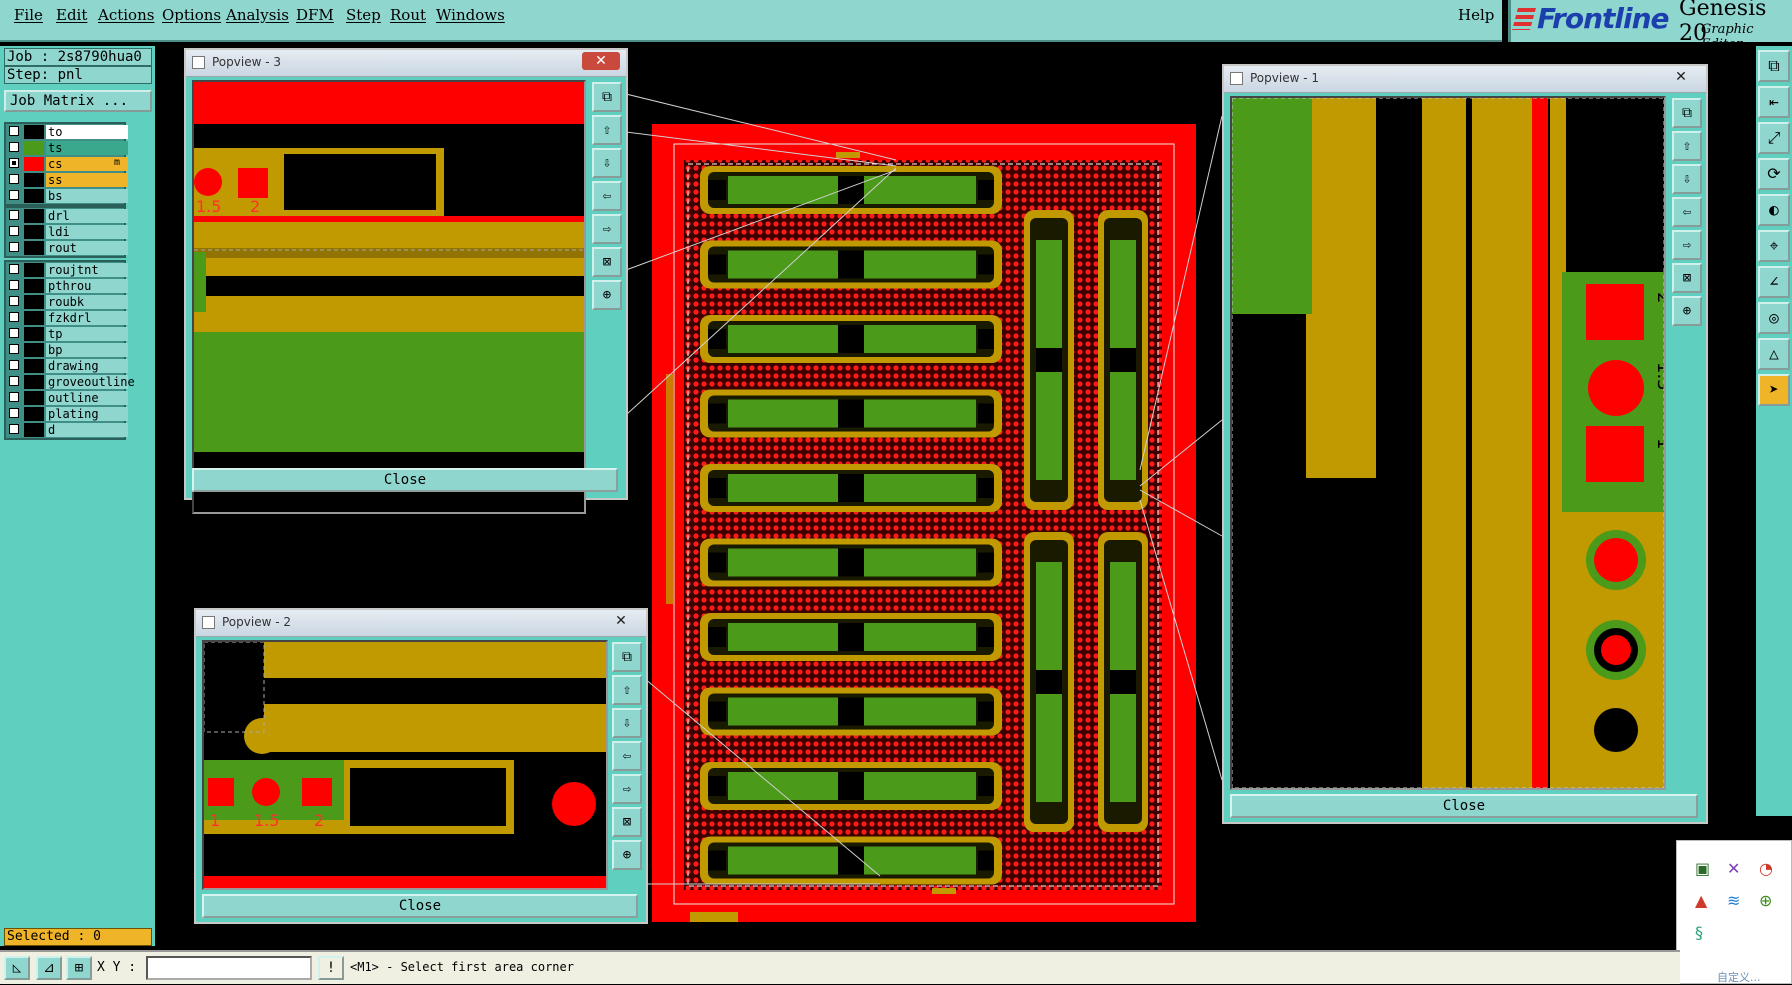 This screenshot has height=985, width=1792. I want to click on layer-name: d, so click(87, 430).